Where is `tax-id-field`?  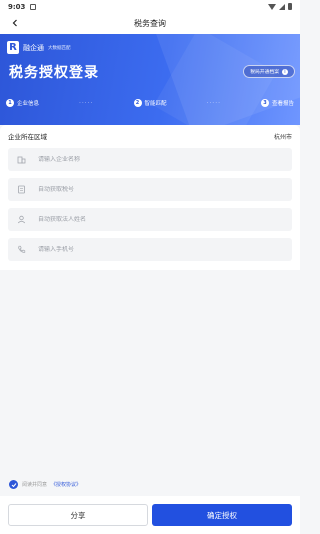 tax-id-field is located at coordinates (150, 189).